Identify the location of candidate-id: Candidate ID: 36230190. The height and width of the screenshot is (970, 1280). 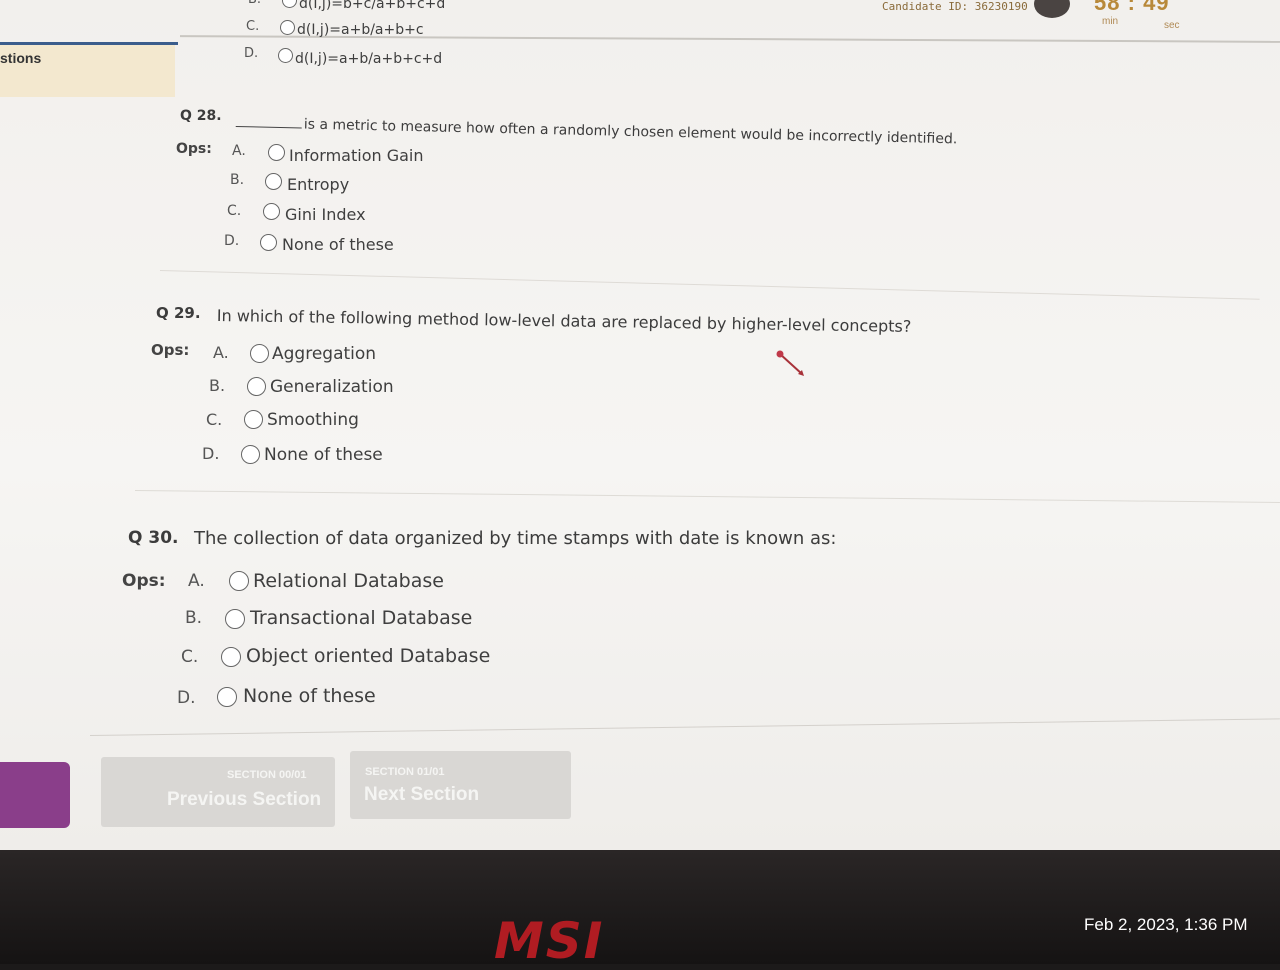
(955, 6).